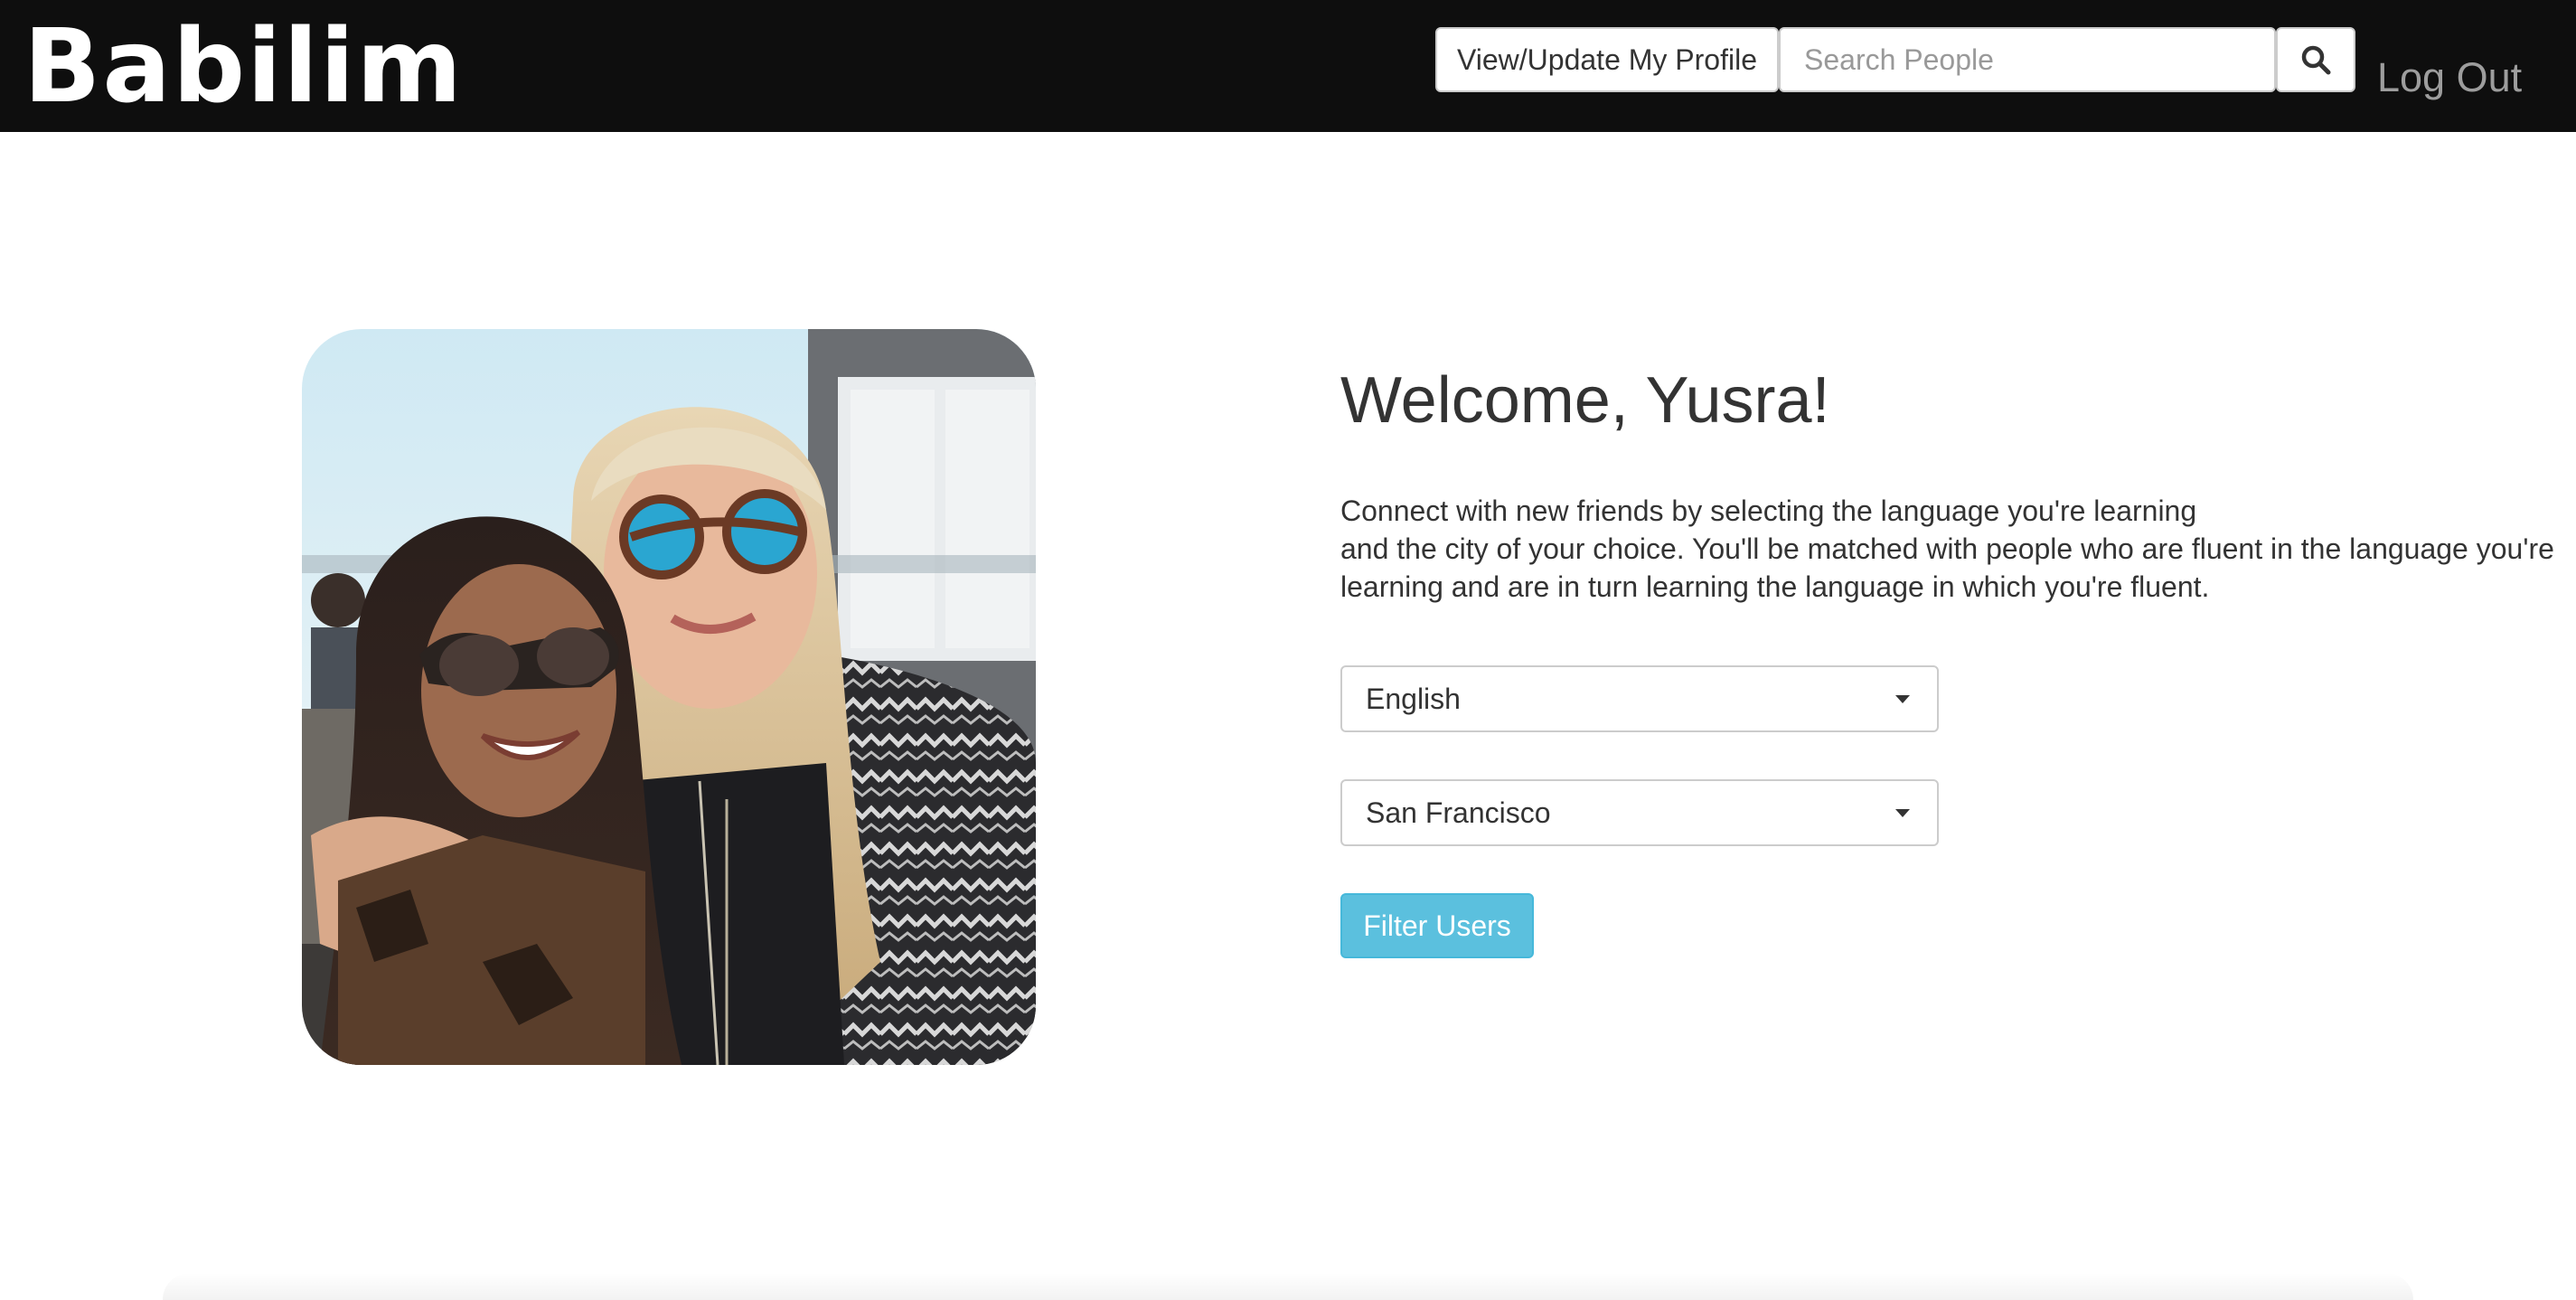  I want to click on city-select-value: San Francisco, so click(1459, 812).